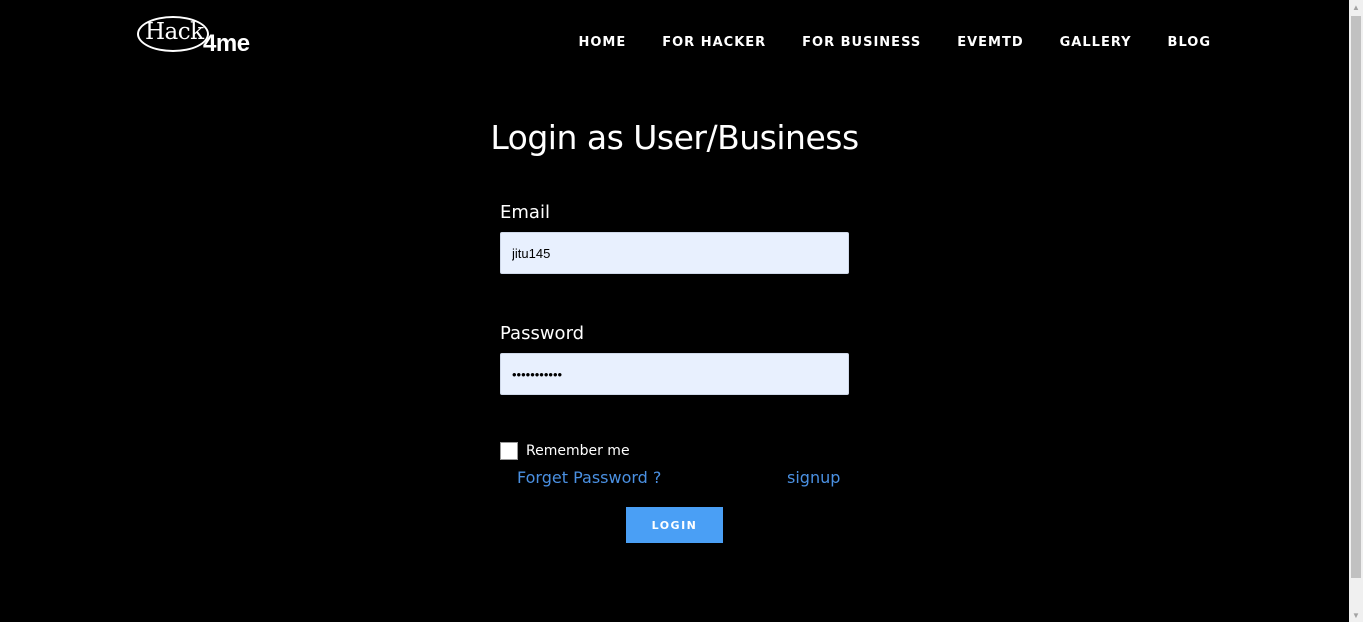 Image resolution: width=1363 pixels, height=622 pixels. Describe the element at coordinates (589, 477) in the screenshot. I see `forget-password-link: Forget Password ?` at that location.